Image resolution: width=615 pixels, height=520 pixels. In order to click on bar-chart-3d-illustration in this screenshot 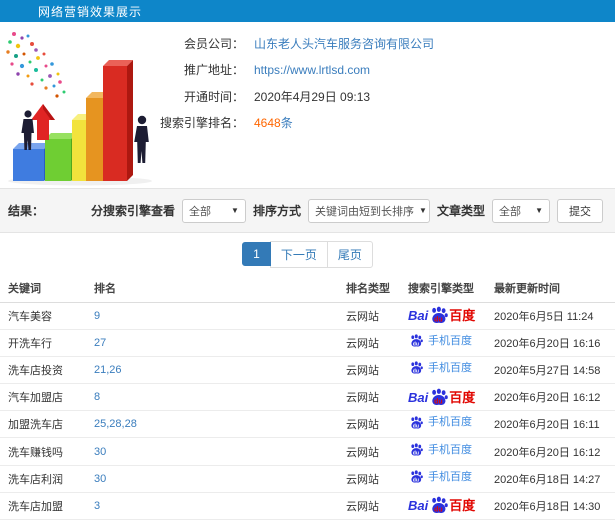, I will do `click(79, 109)`.